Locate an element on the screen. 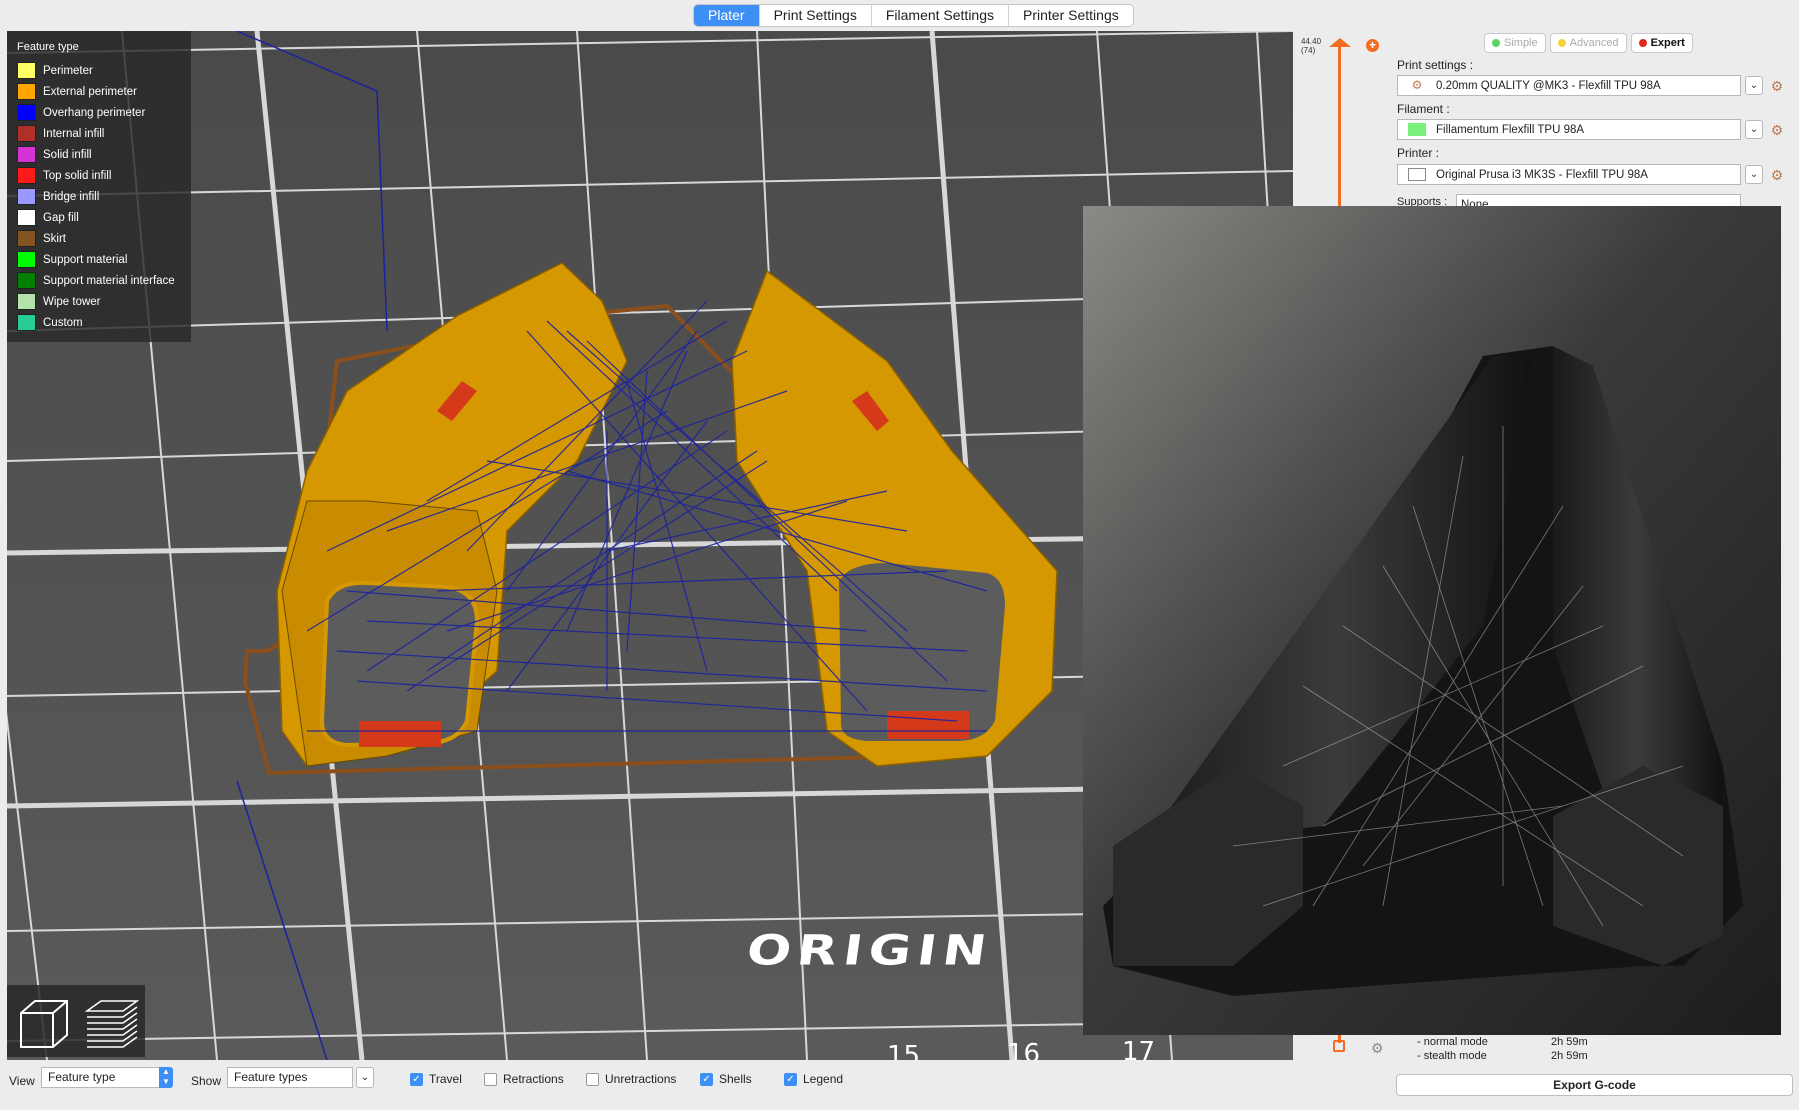  view-layers-icon is located at coordinates (112, 1021).